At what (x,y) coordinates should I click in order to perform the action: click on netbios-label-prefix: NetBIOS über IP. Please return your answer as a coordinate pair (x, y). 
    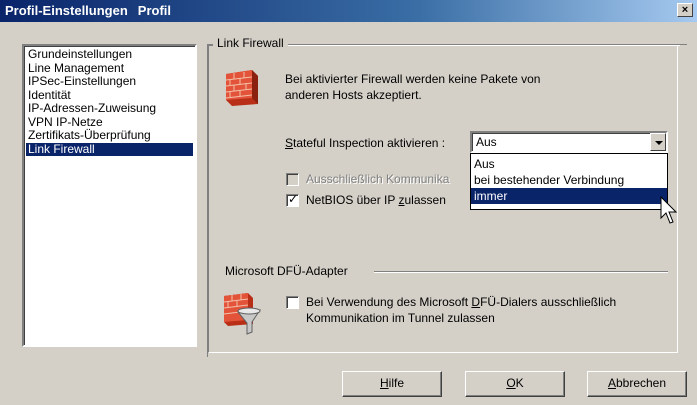
    Looking at the image, I should click on (352, 200).